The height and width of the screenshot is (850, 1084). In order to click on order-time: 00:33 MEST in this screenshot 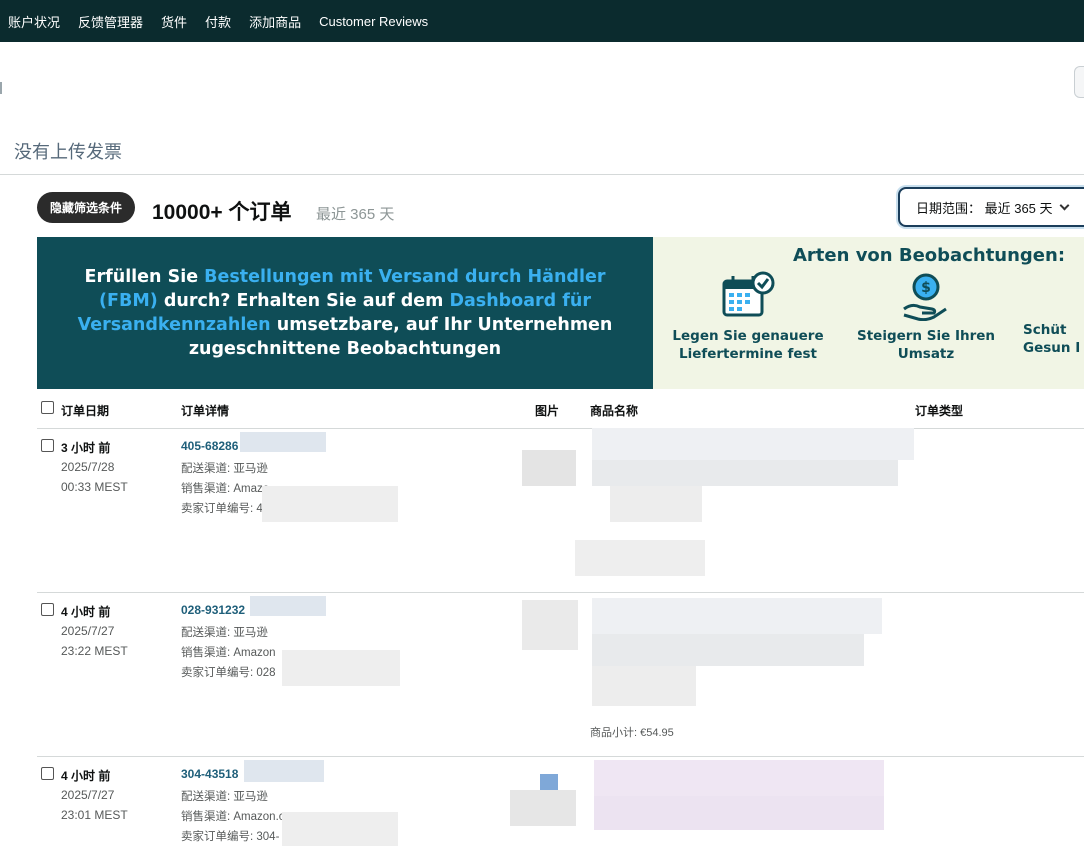, I will do `click(94, 487)`.